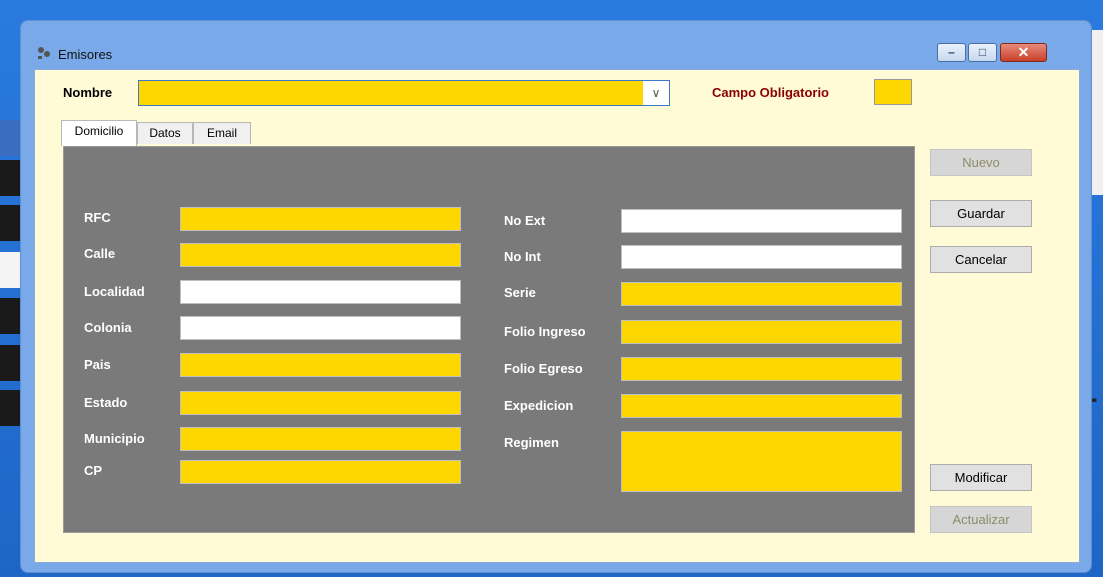 Image resolution: width=1103 pixels, height=577 pixels. I want to click on estado-label: Estado, so click(106, 402).